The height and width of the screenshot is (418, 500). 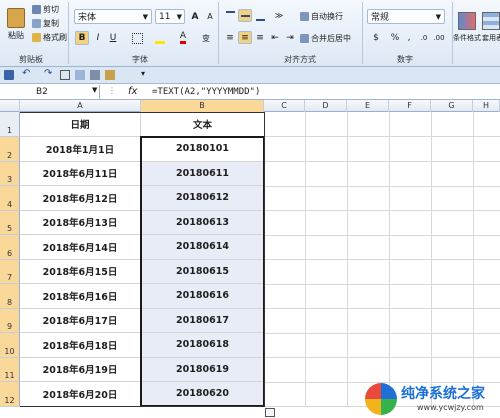 I want to click on row-header: 8, so click(x=10, y=296).